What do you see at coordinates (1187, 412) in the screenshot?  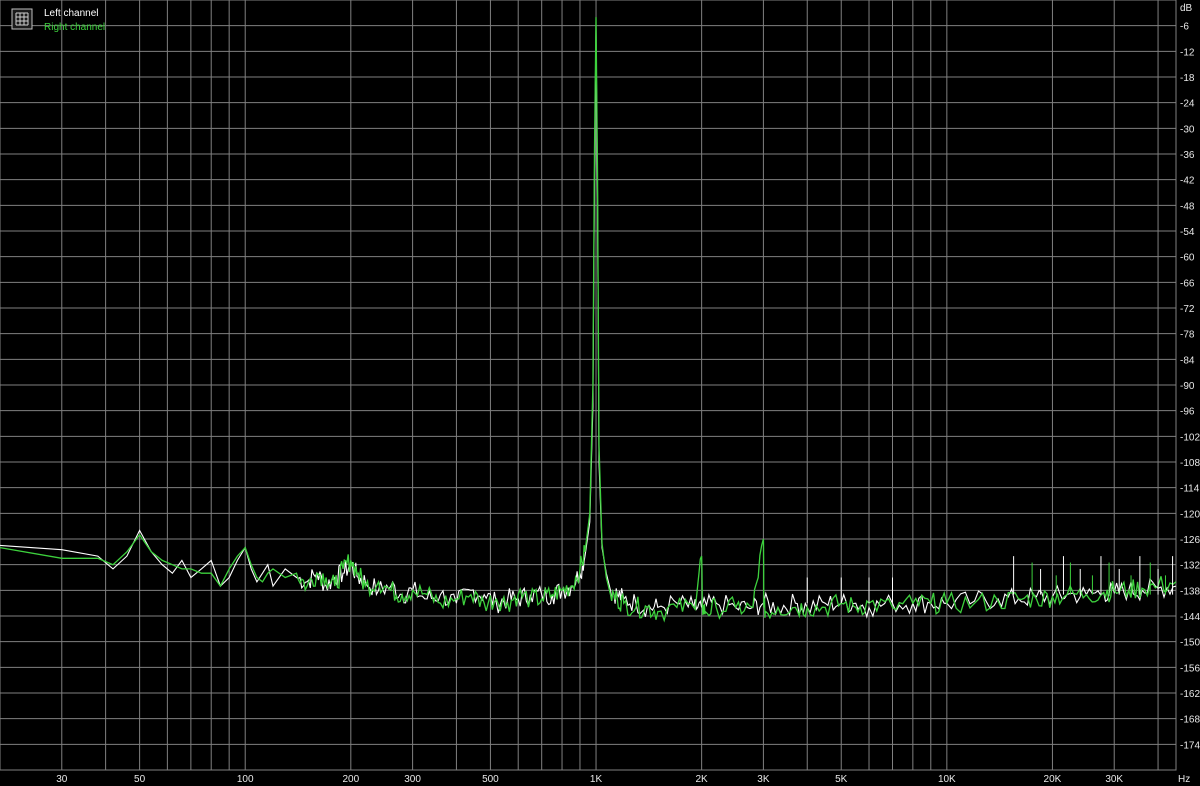 I see `y-tick-label: -96` at bounding box center [1187, 412].